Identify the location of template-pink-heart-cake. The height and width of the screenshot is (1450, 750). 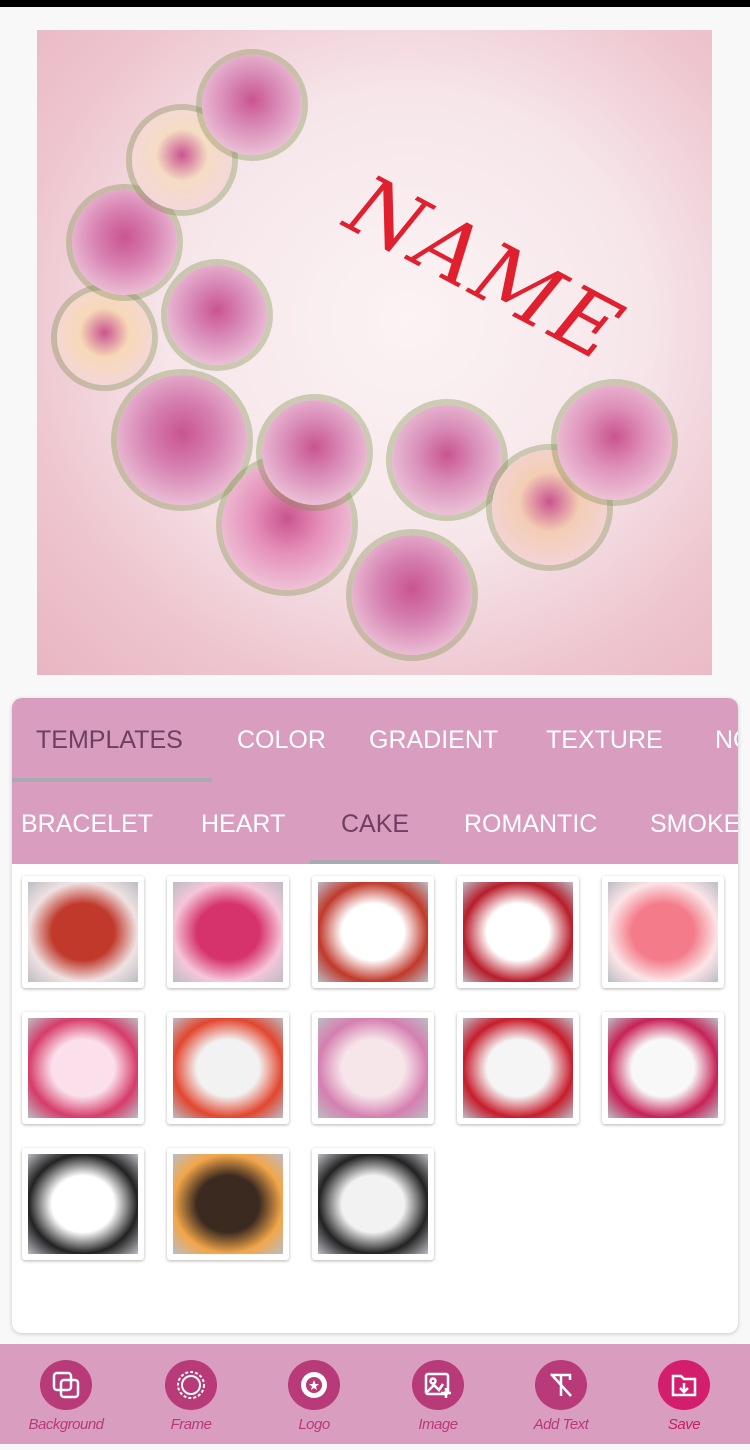
(228, 932).